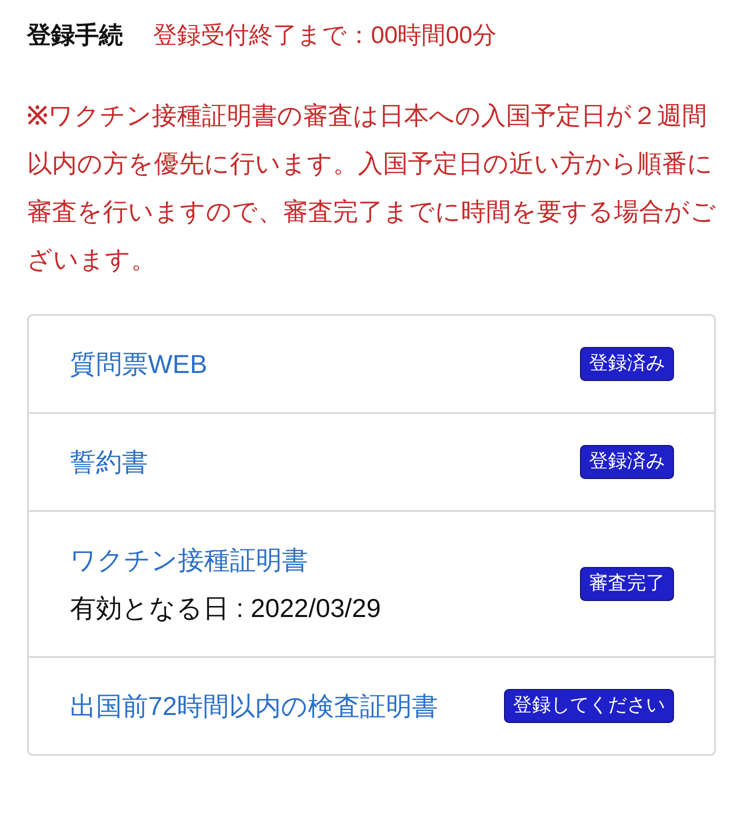 This screenshot has height=838, width=740. Describe the element at coordinates (589, 706) in the screenshot. I see `status-badge: 登録してください` at that location.